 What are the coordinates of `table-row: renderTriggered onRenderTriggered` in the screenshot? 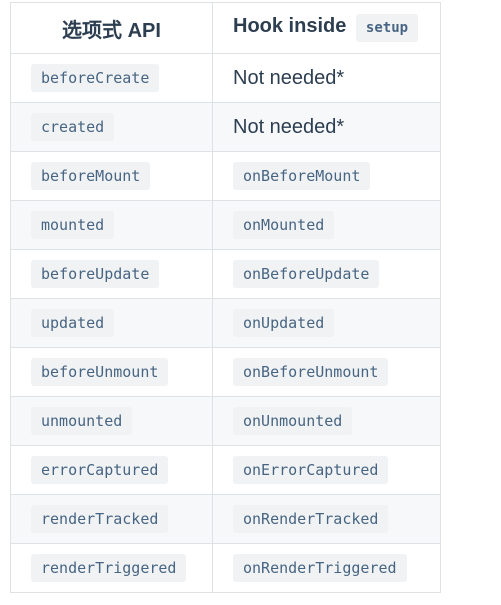 It's located at (225, 568).